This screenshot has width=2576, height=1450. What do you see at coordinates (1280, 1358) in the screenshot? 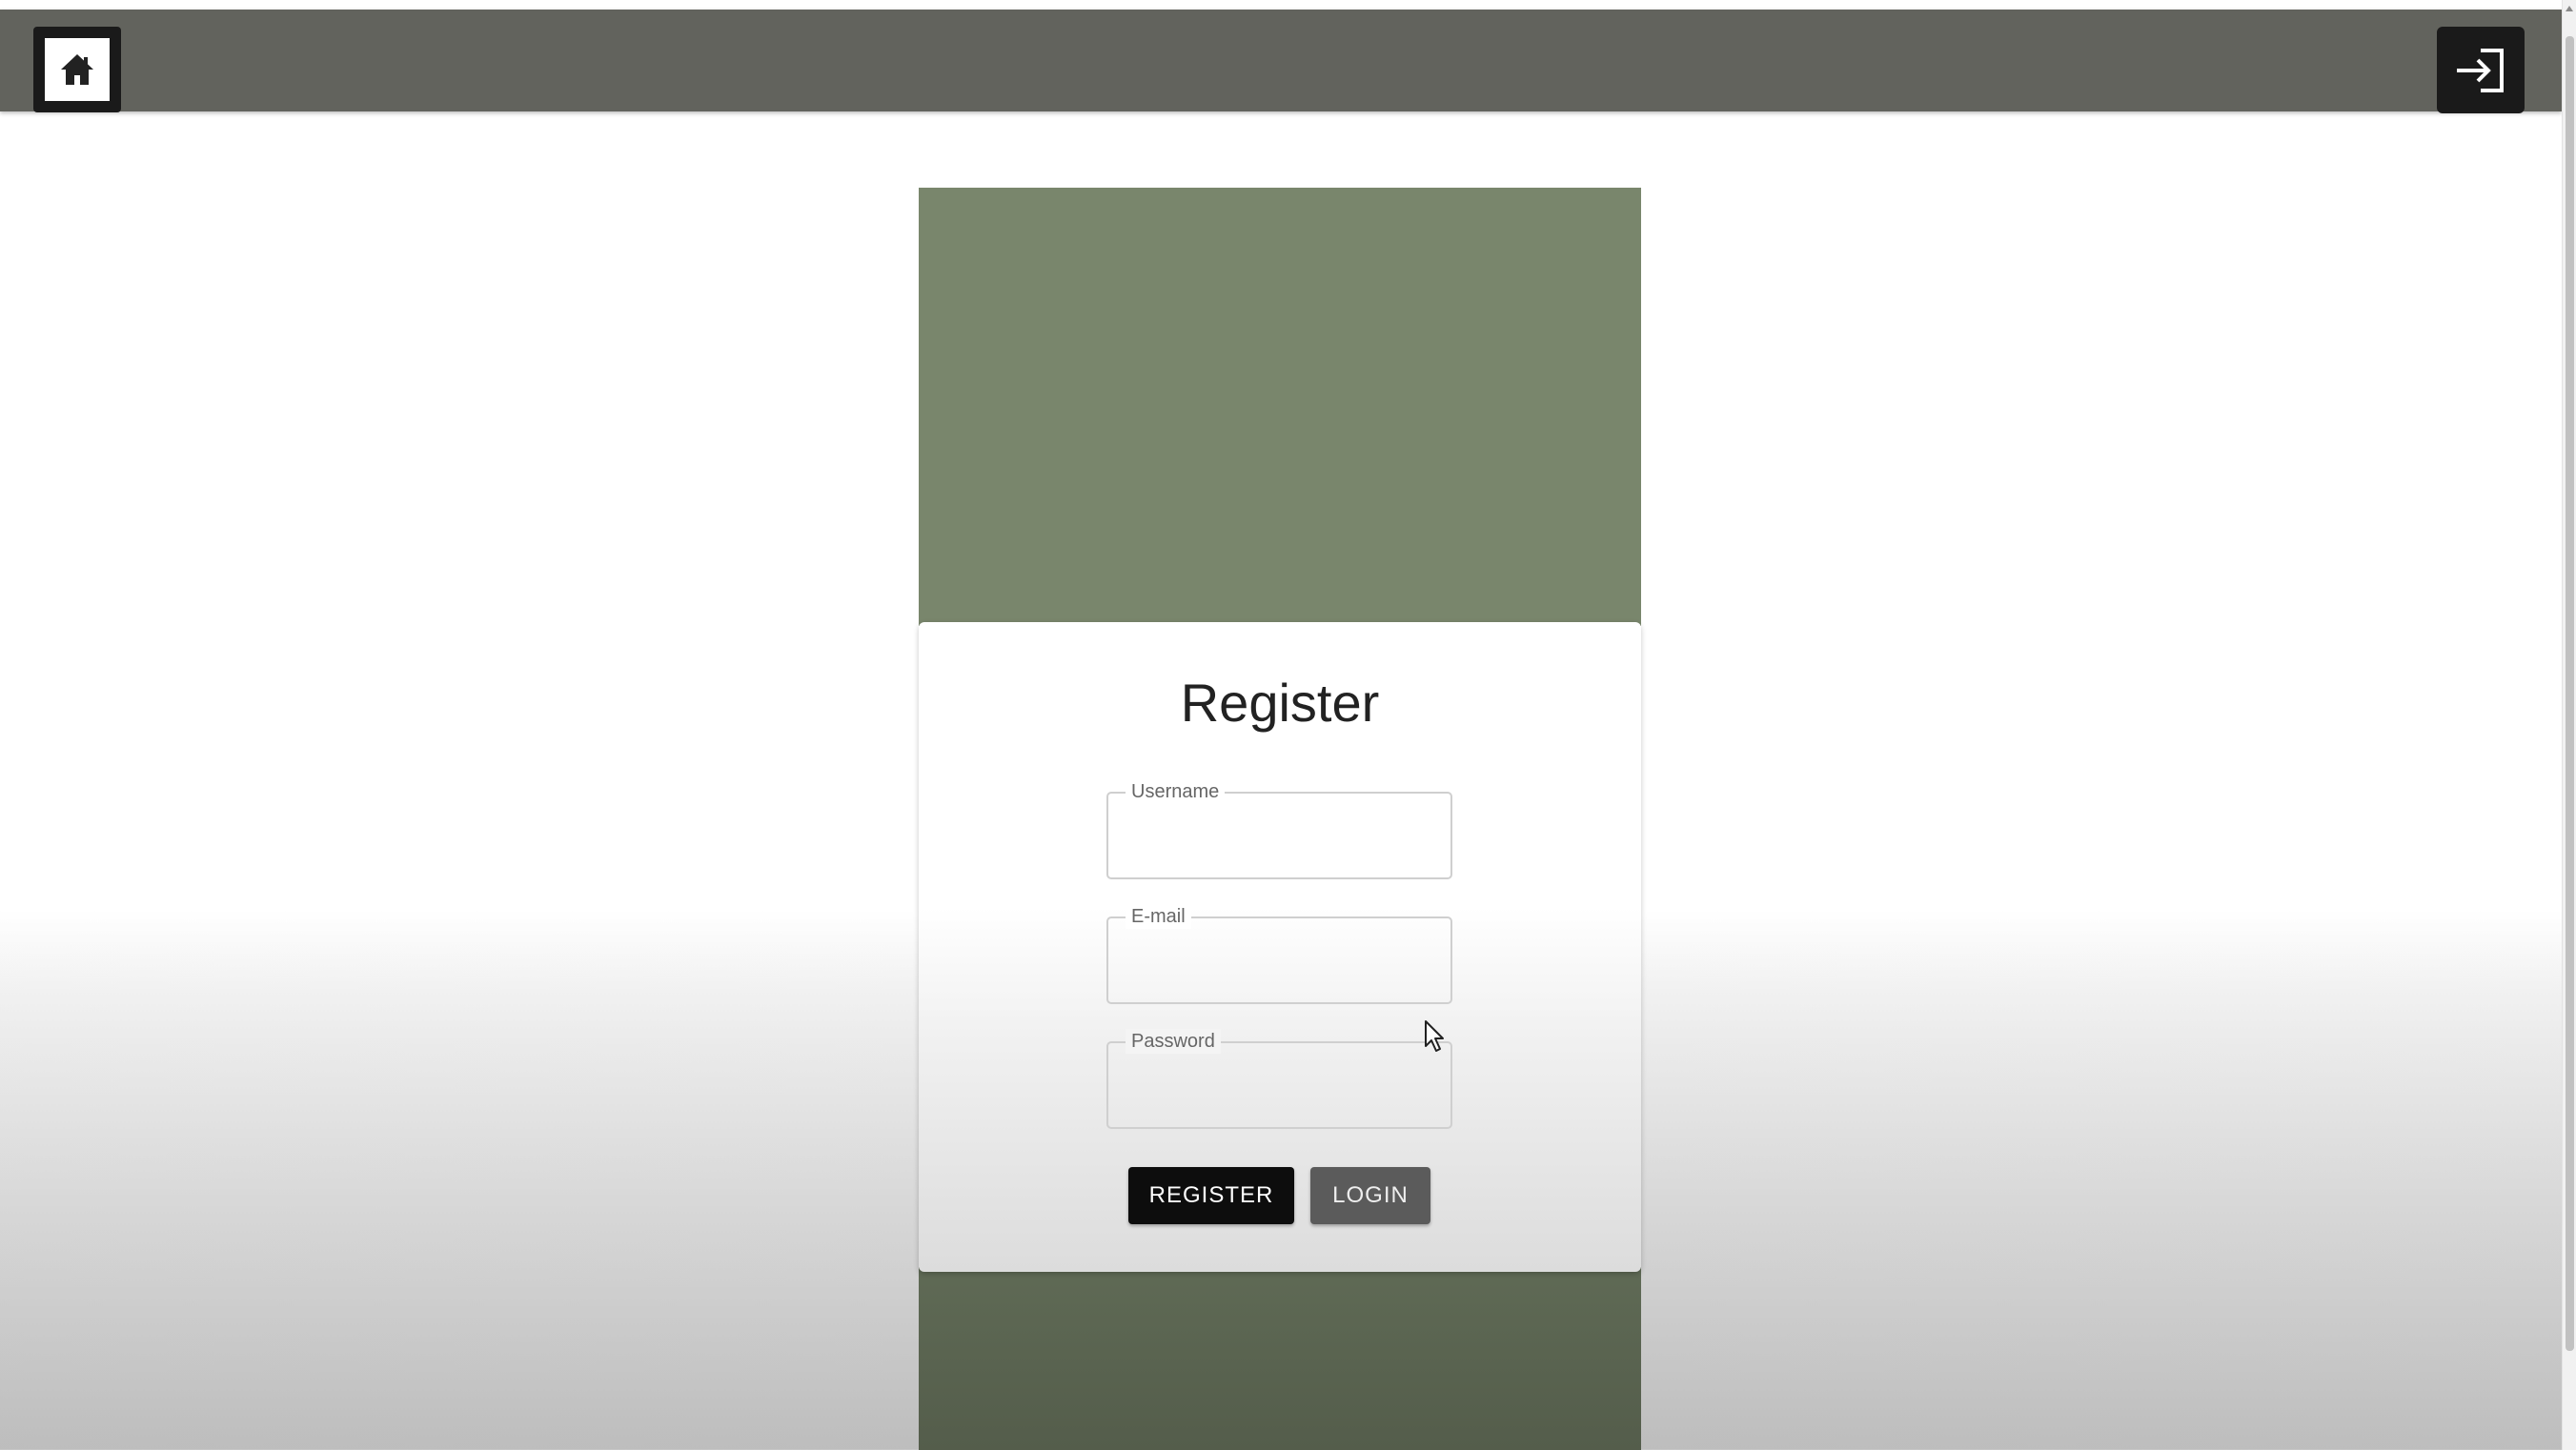
I see `hero-banner-bottom` at bounding box center [1280, 1358].